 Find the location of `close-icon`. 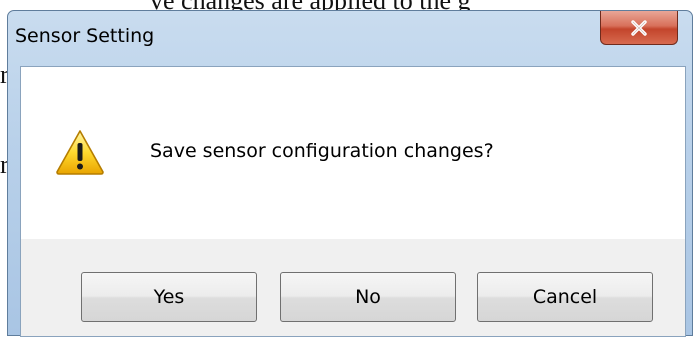

close-icon is located at coordinates (639, 27).